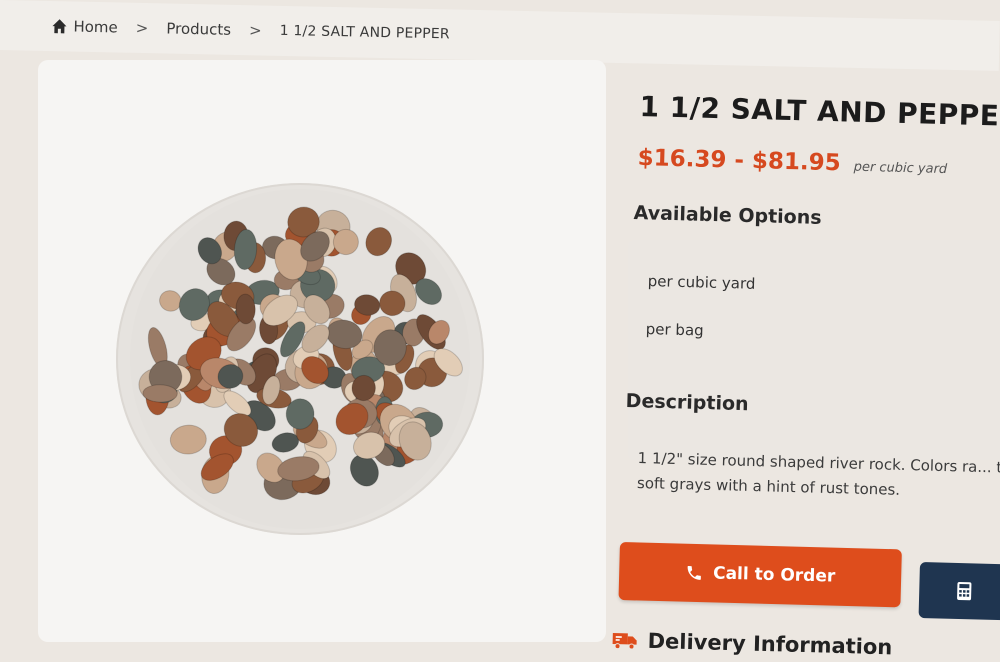 This screenshot has width=1000, height=662. What do you see at coordinates (95, 27) in the screenshot?
I see `breadcrumb-home-label: Home` at bounding box center [95, 27].